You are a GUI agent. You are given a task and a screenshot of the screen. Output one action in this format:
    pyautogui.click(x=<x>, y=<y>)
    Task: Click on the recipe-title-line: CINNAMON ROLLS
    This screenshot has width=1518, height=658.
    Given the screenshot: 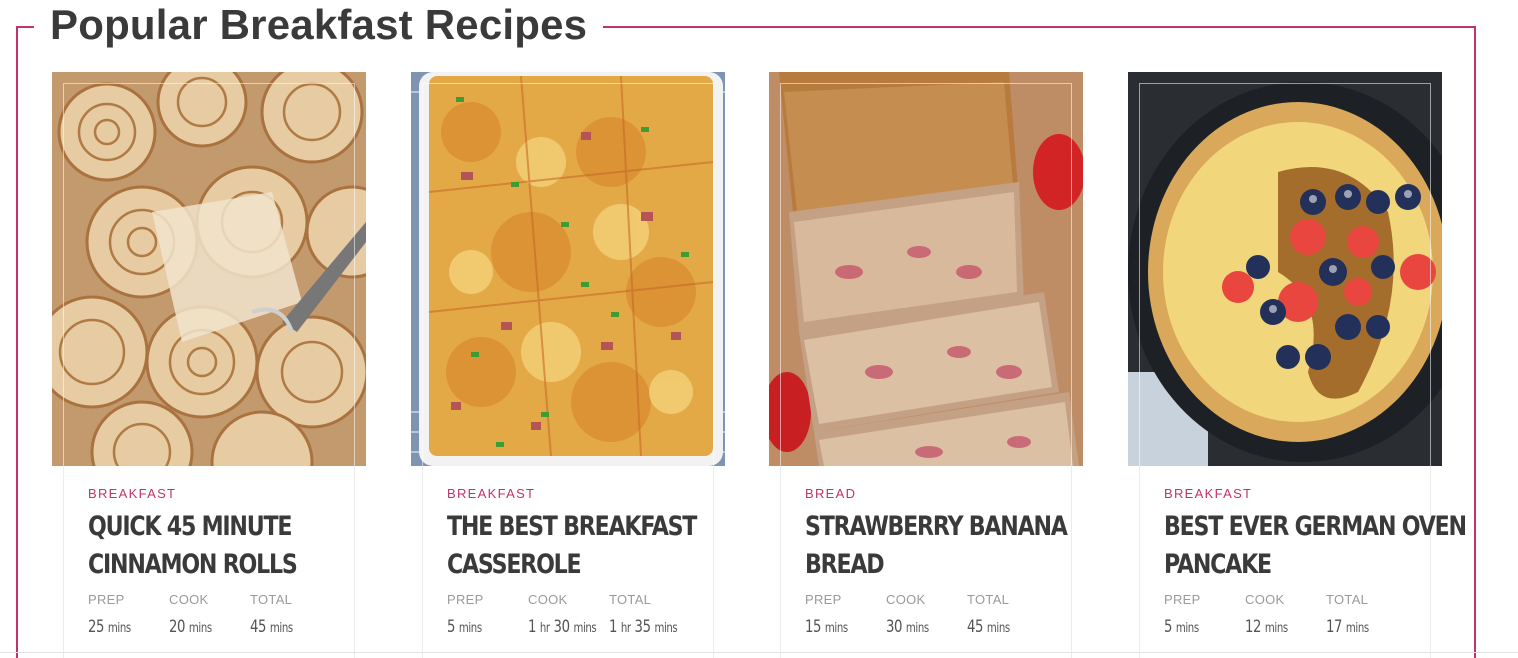 What is the action you would take?
    pyautogui.click(x=193, y=565)
    